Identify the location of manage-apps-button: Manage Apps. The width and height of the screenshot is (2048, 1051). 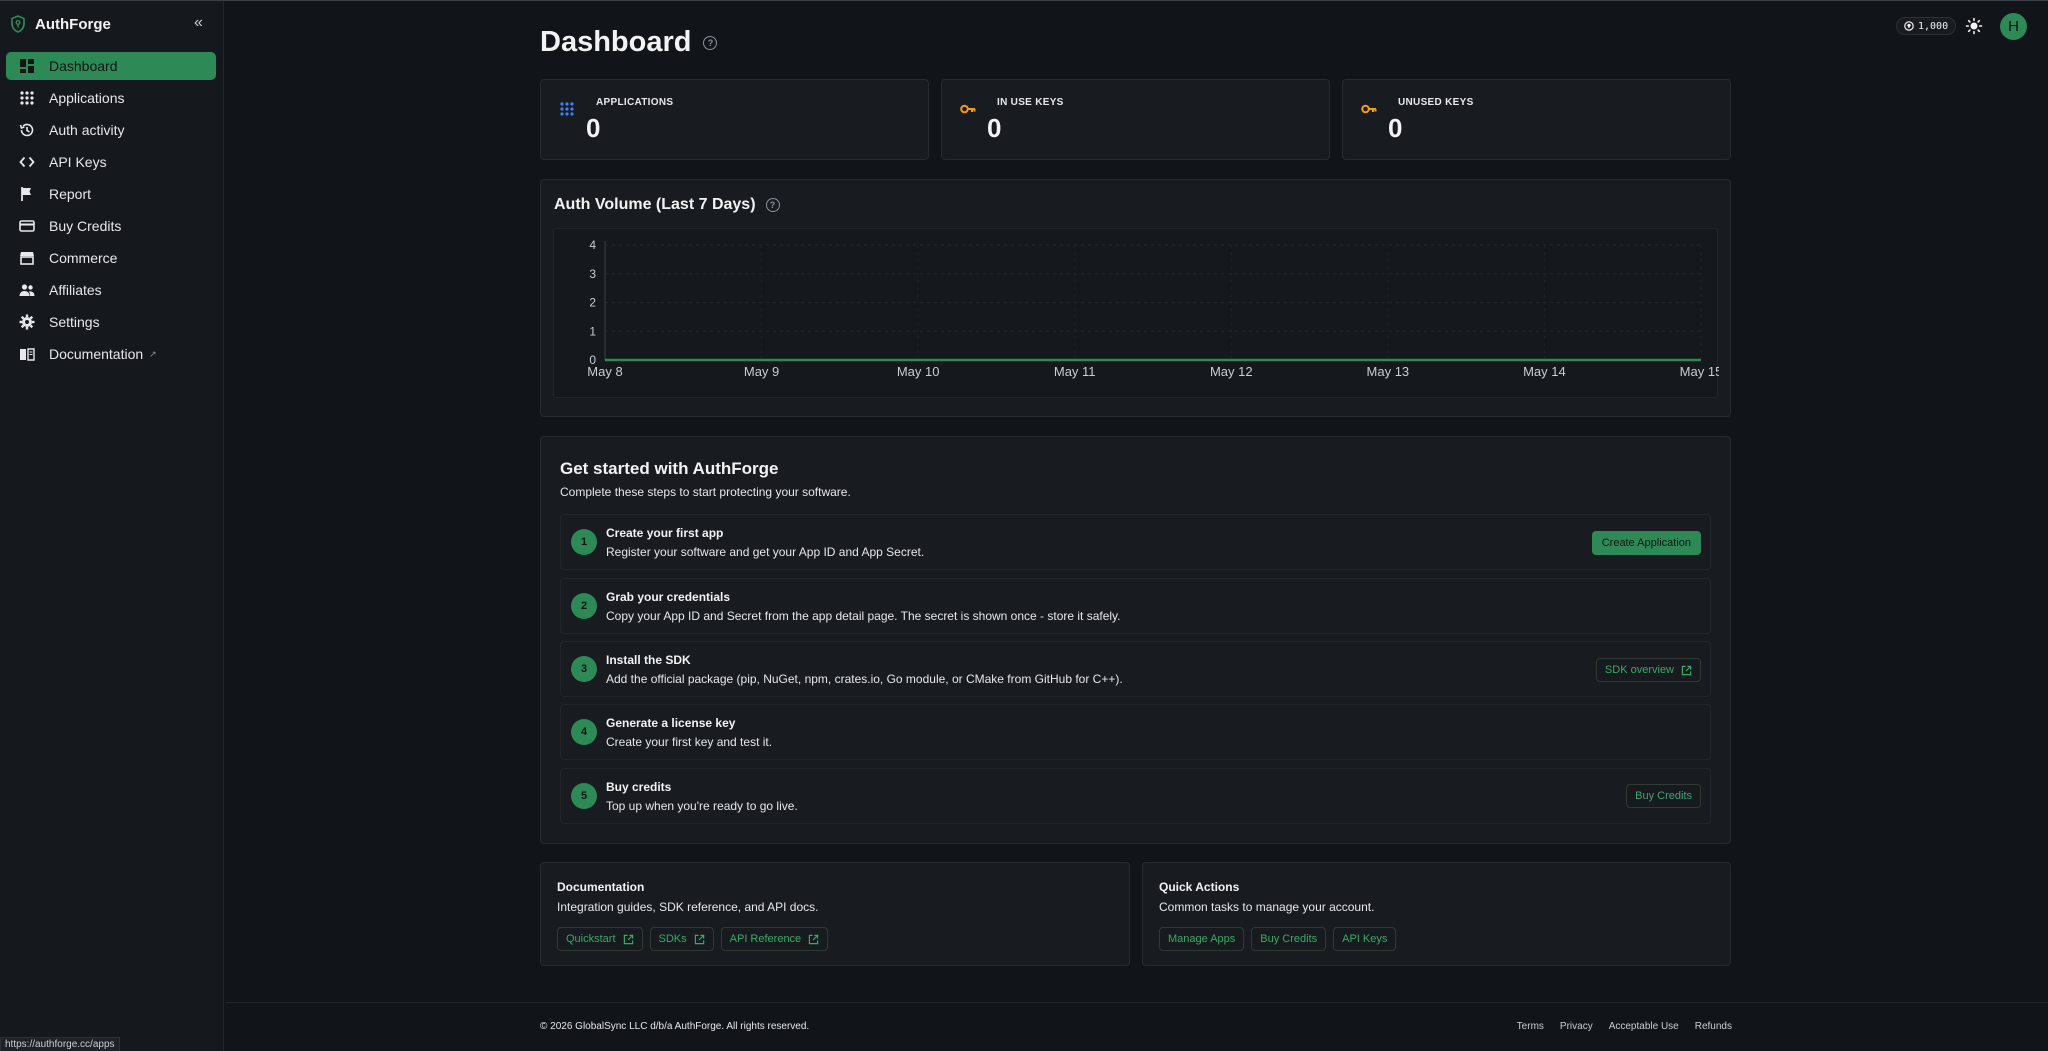
(1202, 939).